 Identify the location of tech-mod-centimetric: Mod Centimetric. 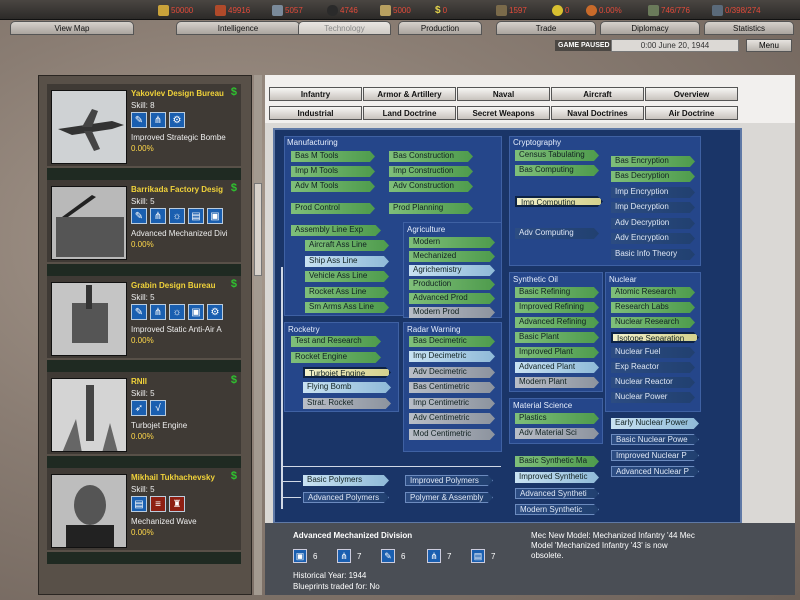
(452, 434).